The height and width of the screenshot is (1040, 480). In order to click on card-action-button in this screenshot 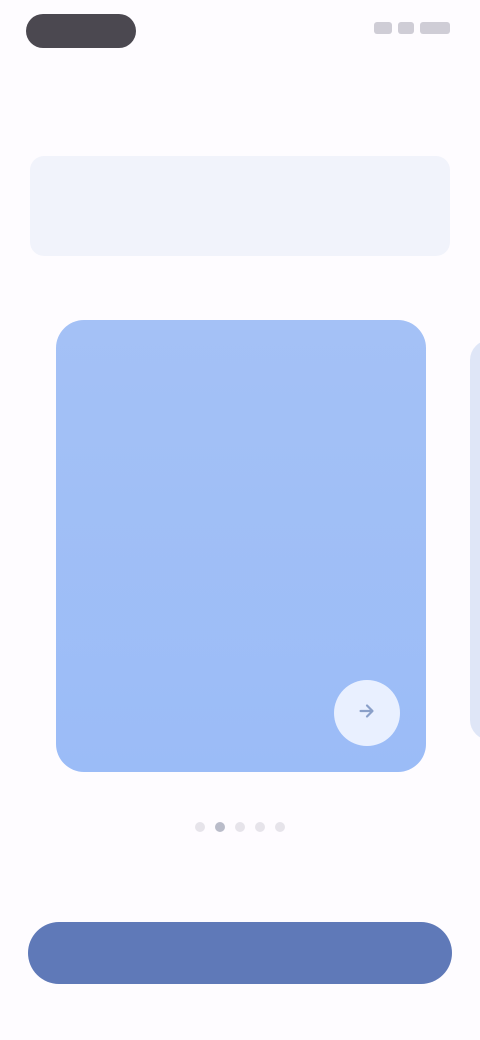, I will do `click(367, 713)`.